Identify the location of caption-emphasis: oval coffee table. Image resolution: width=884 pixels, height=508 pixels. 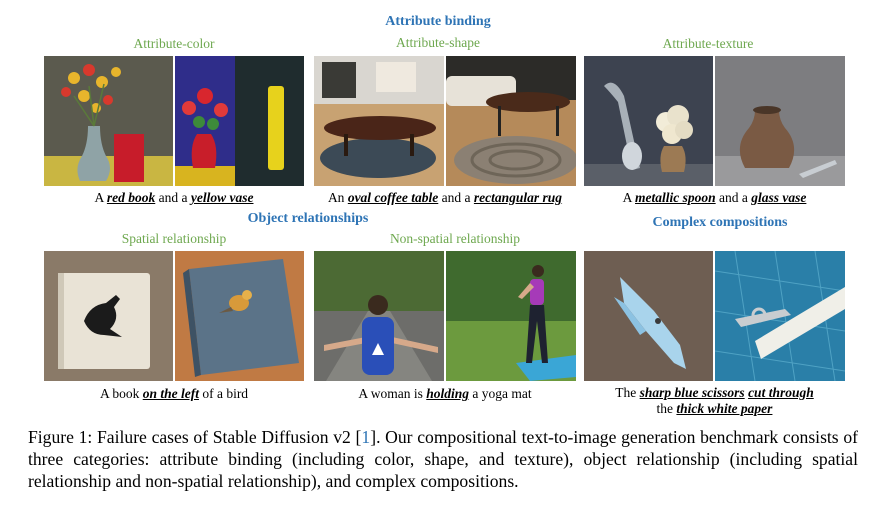
(393, 197).